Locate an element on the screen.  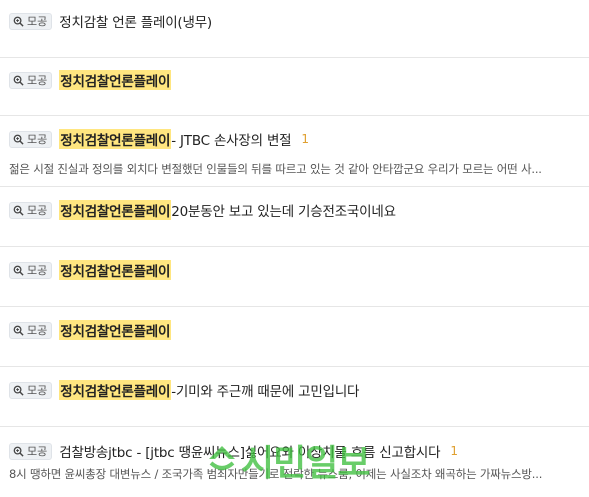
result-title-row: 모공 정치검찰언론플레이 20분동안 보고 있는데 기승전조국이네요 is located at coordinates (202, 210).